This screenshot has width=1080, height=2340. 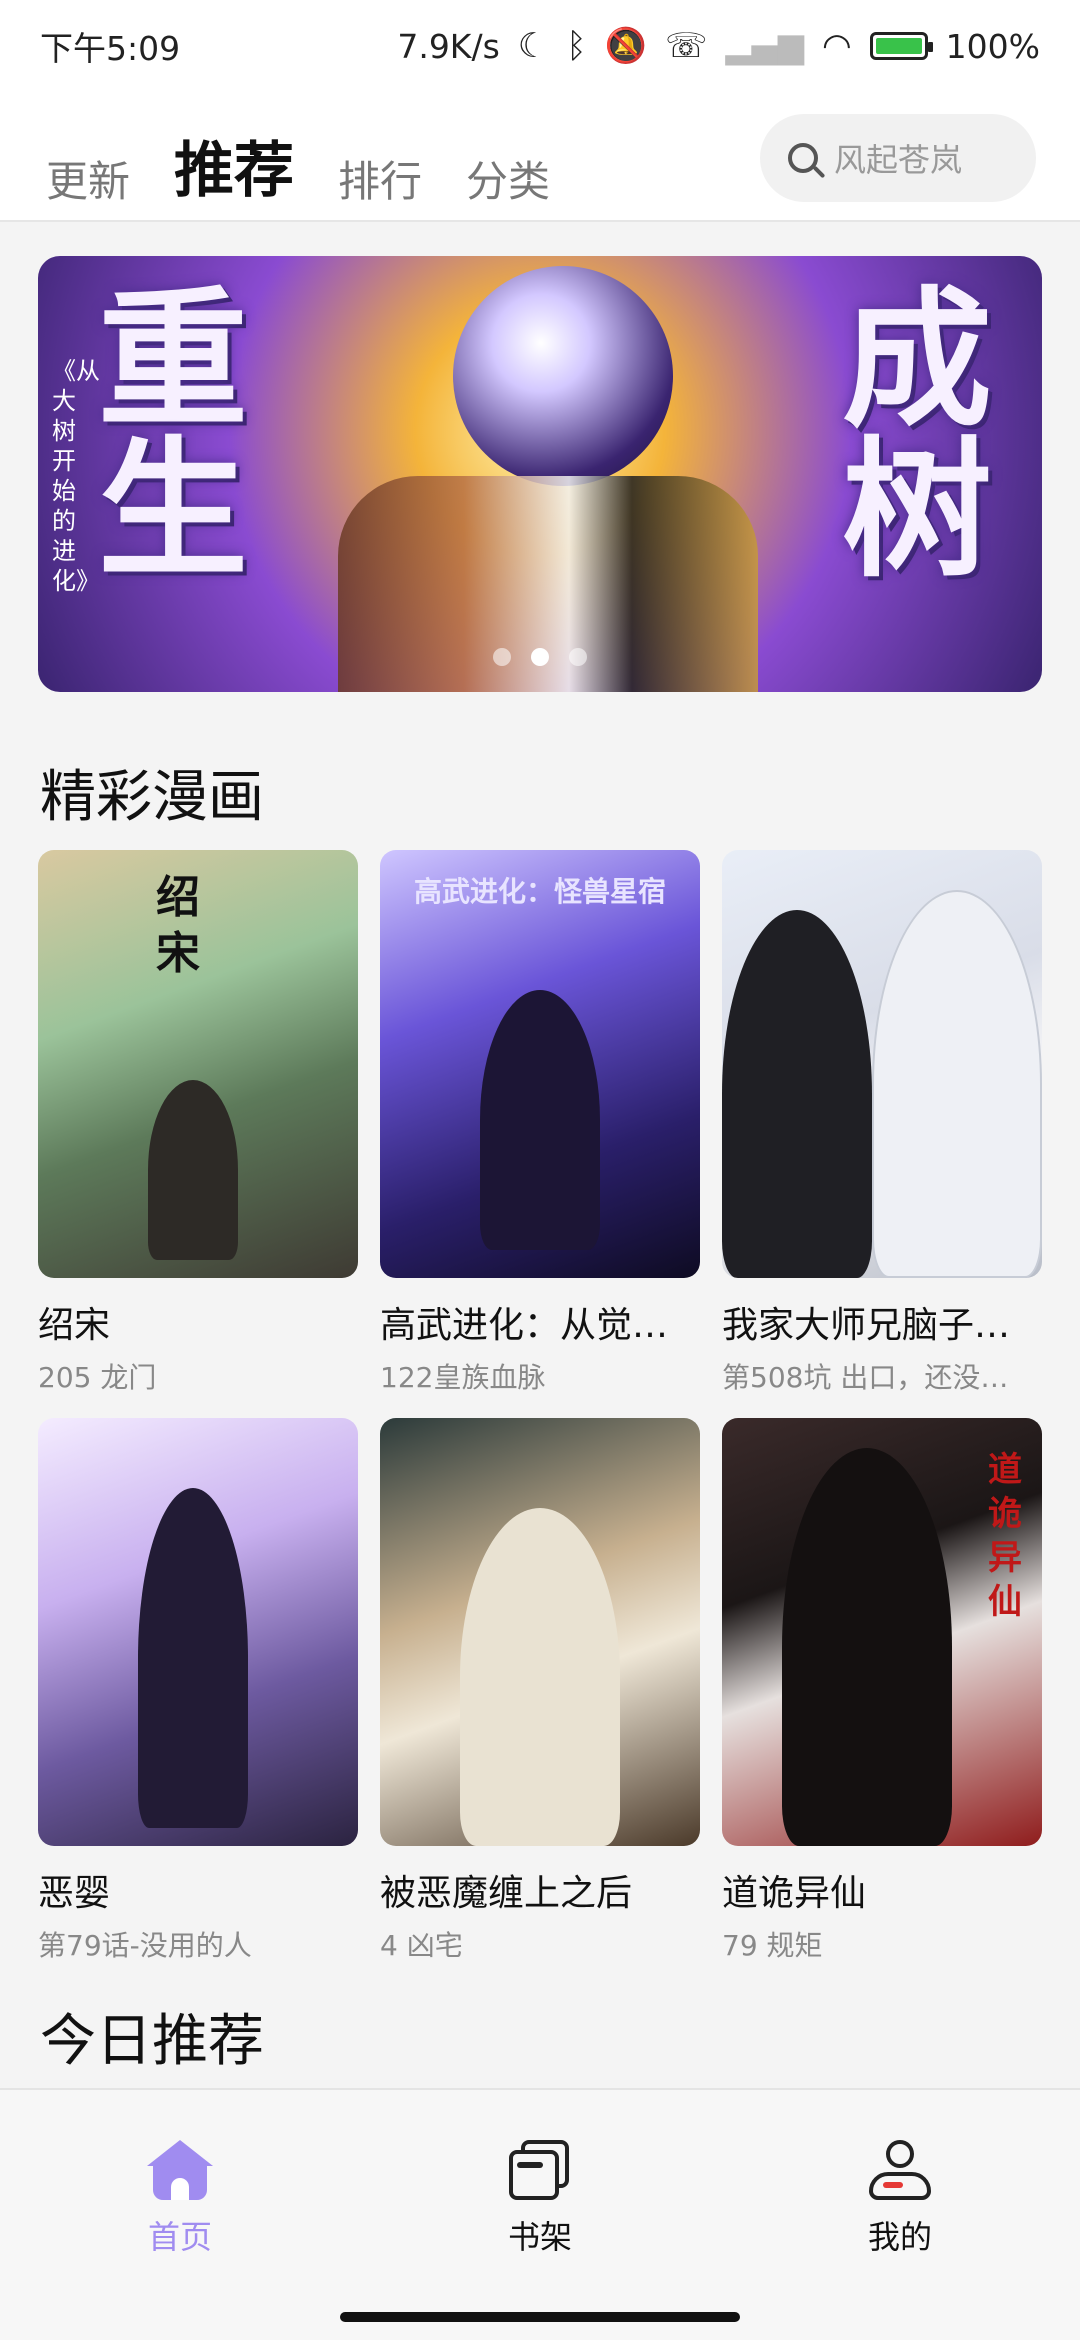 I want to click on mute-icon: 🔕, so click(x=625, y=46).